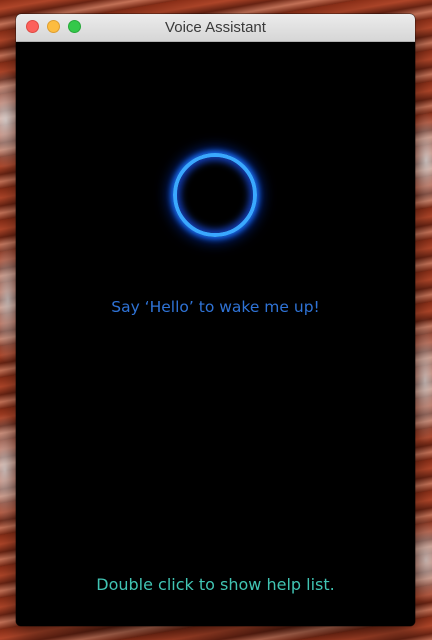  Describe the element at coordinates (74, 26) in the screenshot. I see `maximize-icon` at that location.